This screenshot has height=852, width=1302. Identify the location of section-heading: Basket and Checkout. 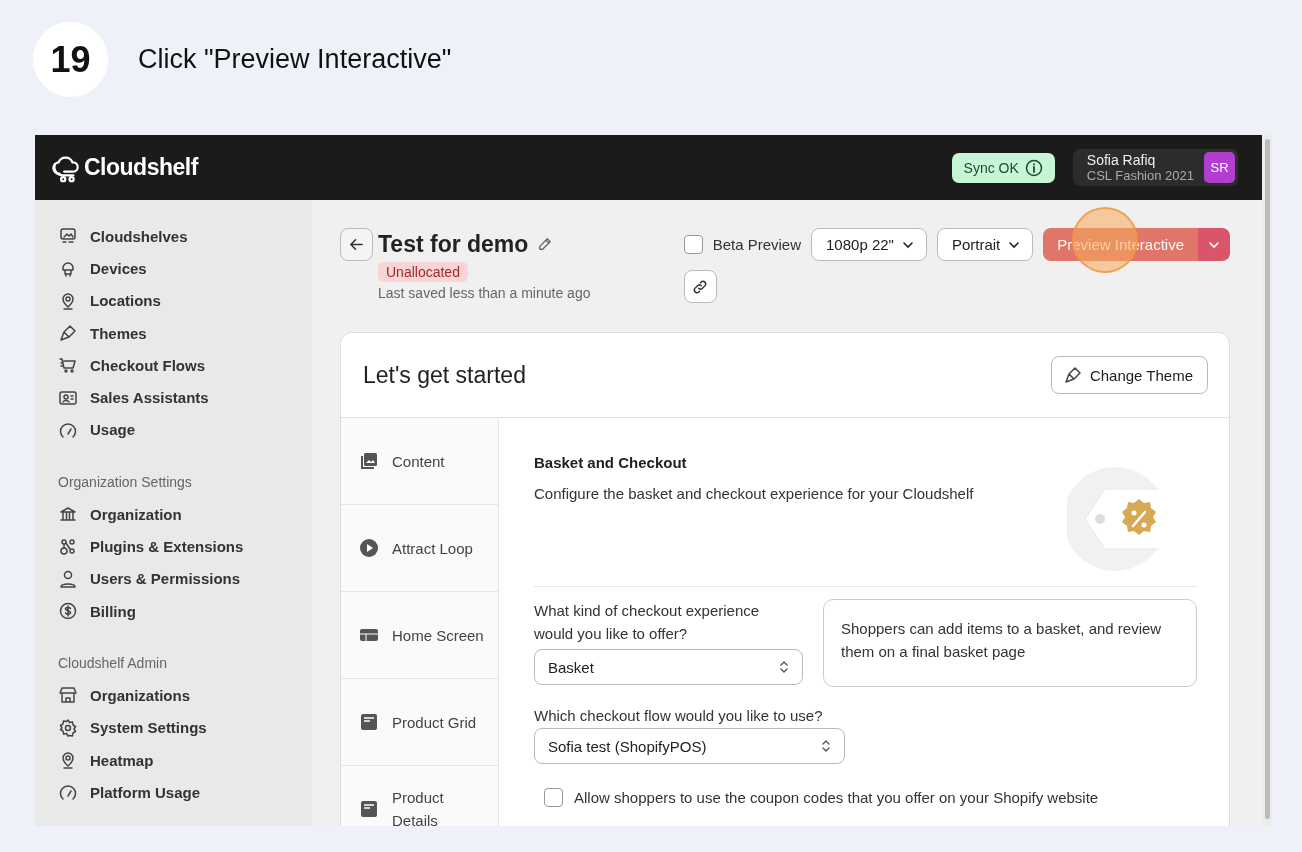
(611, 462).